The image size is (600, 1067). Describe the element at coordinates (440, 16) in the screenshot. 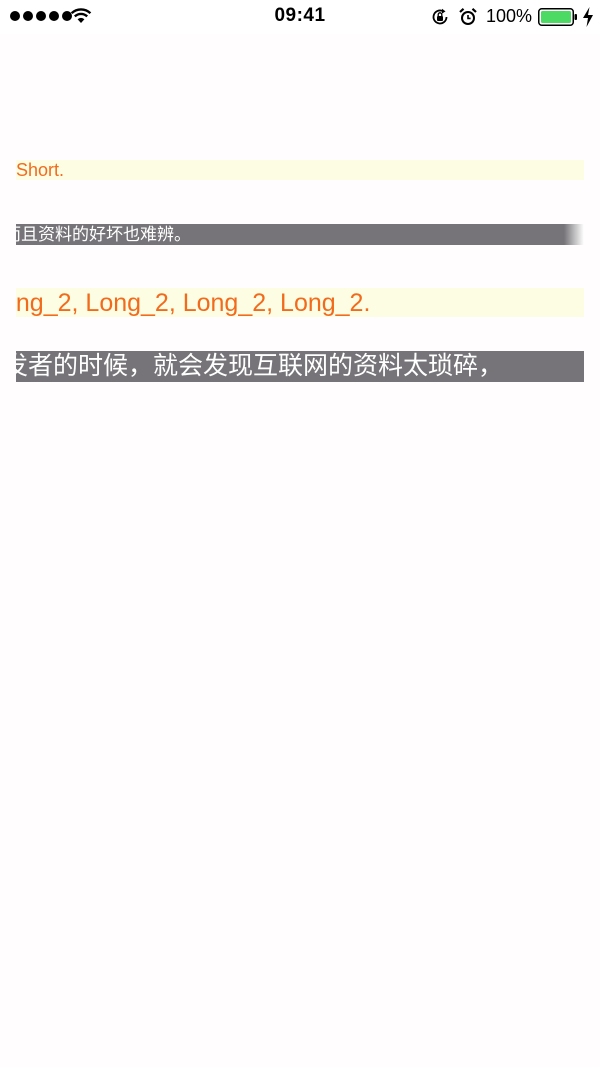

I see `rotation-lock-icon` at that location.